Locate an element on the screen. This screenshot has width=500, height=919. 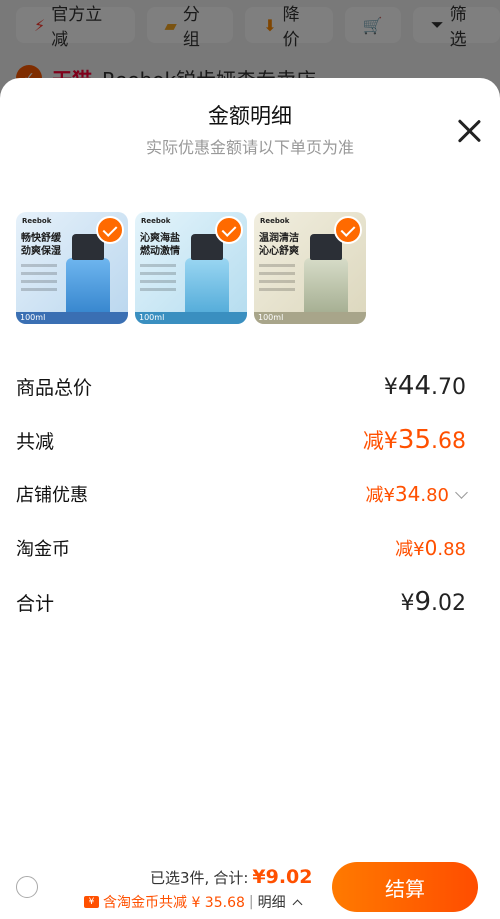
product-thumbnail: Reebok 沁爽海盐 燃动激情 100ml is located at coordinates (191, 268).